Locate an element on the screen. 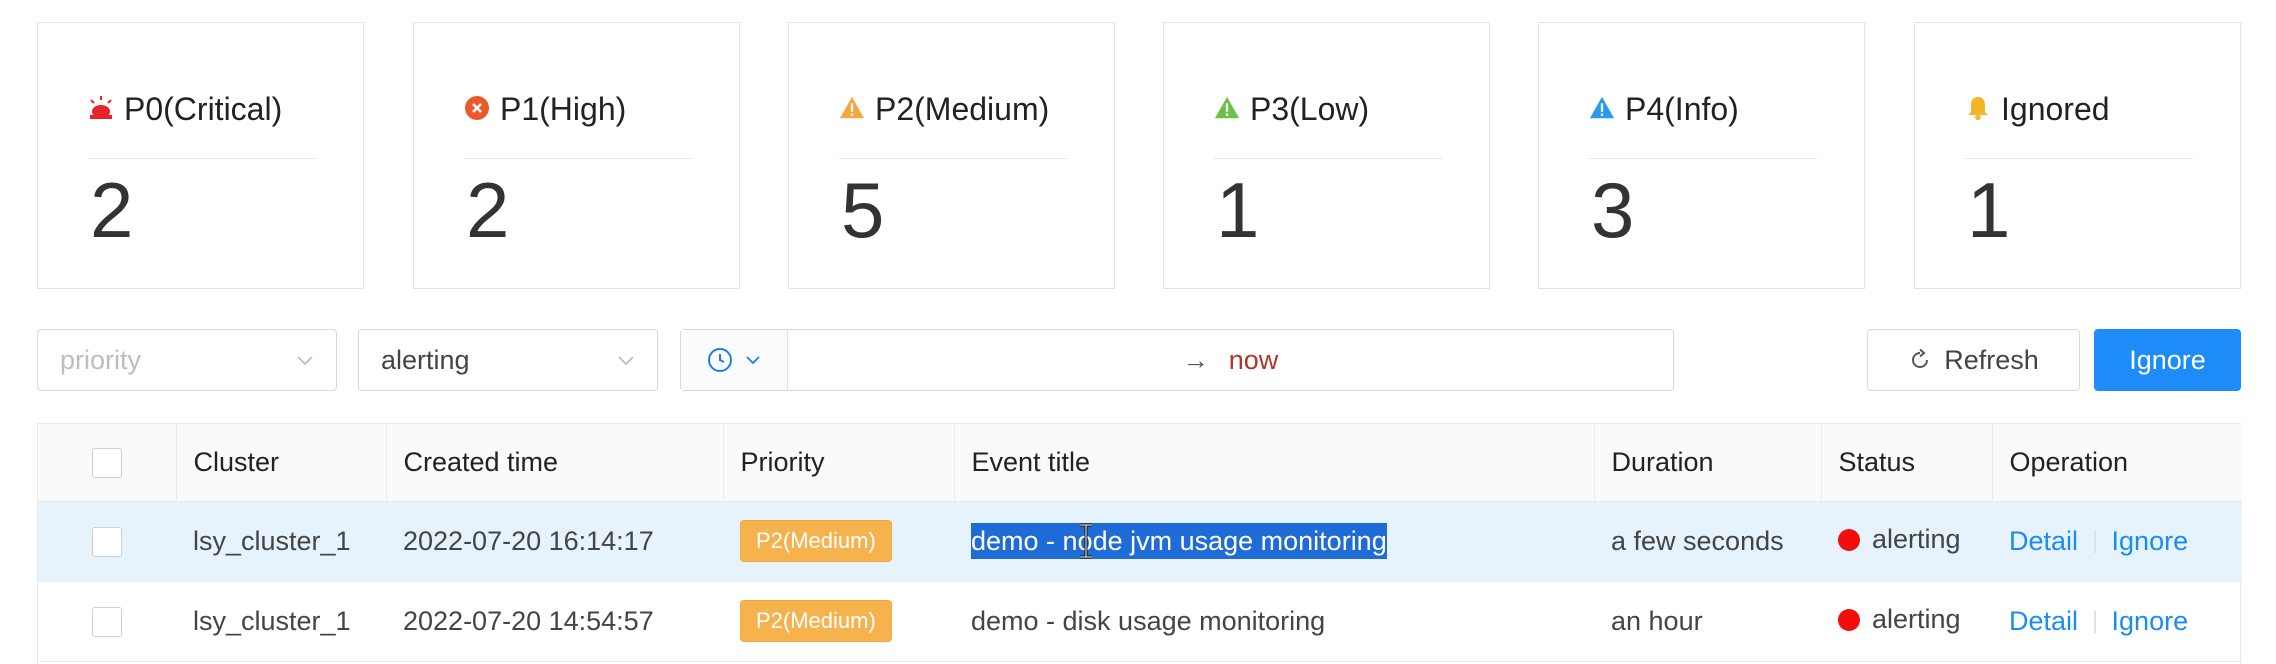  time-range-display: → now is located at coordinates (1230, 360).